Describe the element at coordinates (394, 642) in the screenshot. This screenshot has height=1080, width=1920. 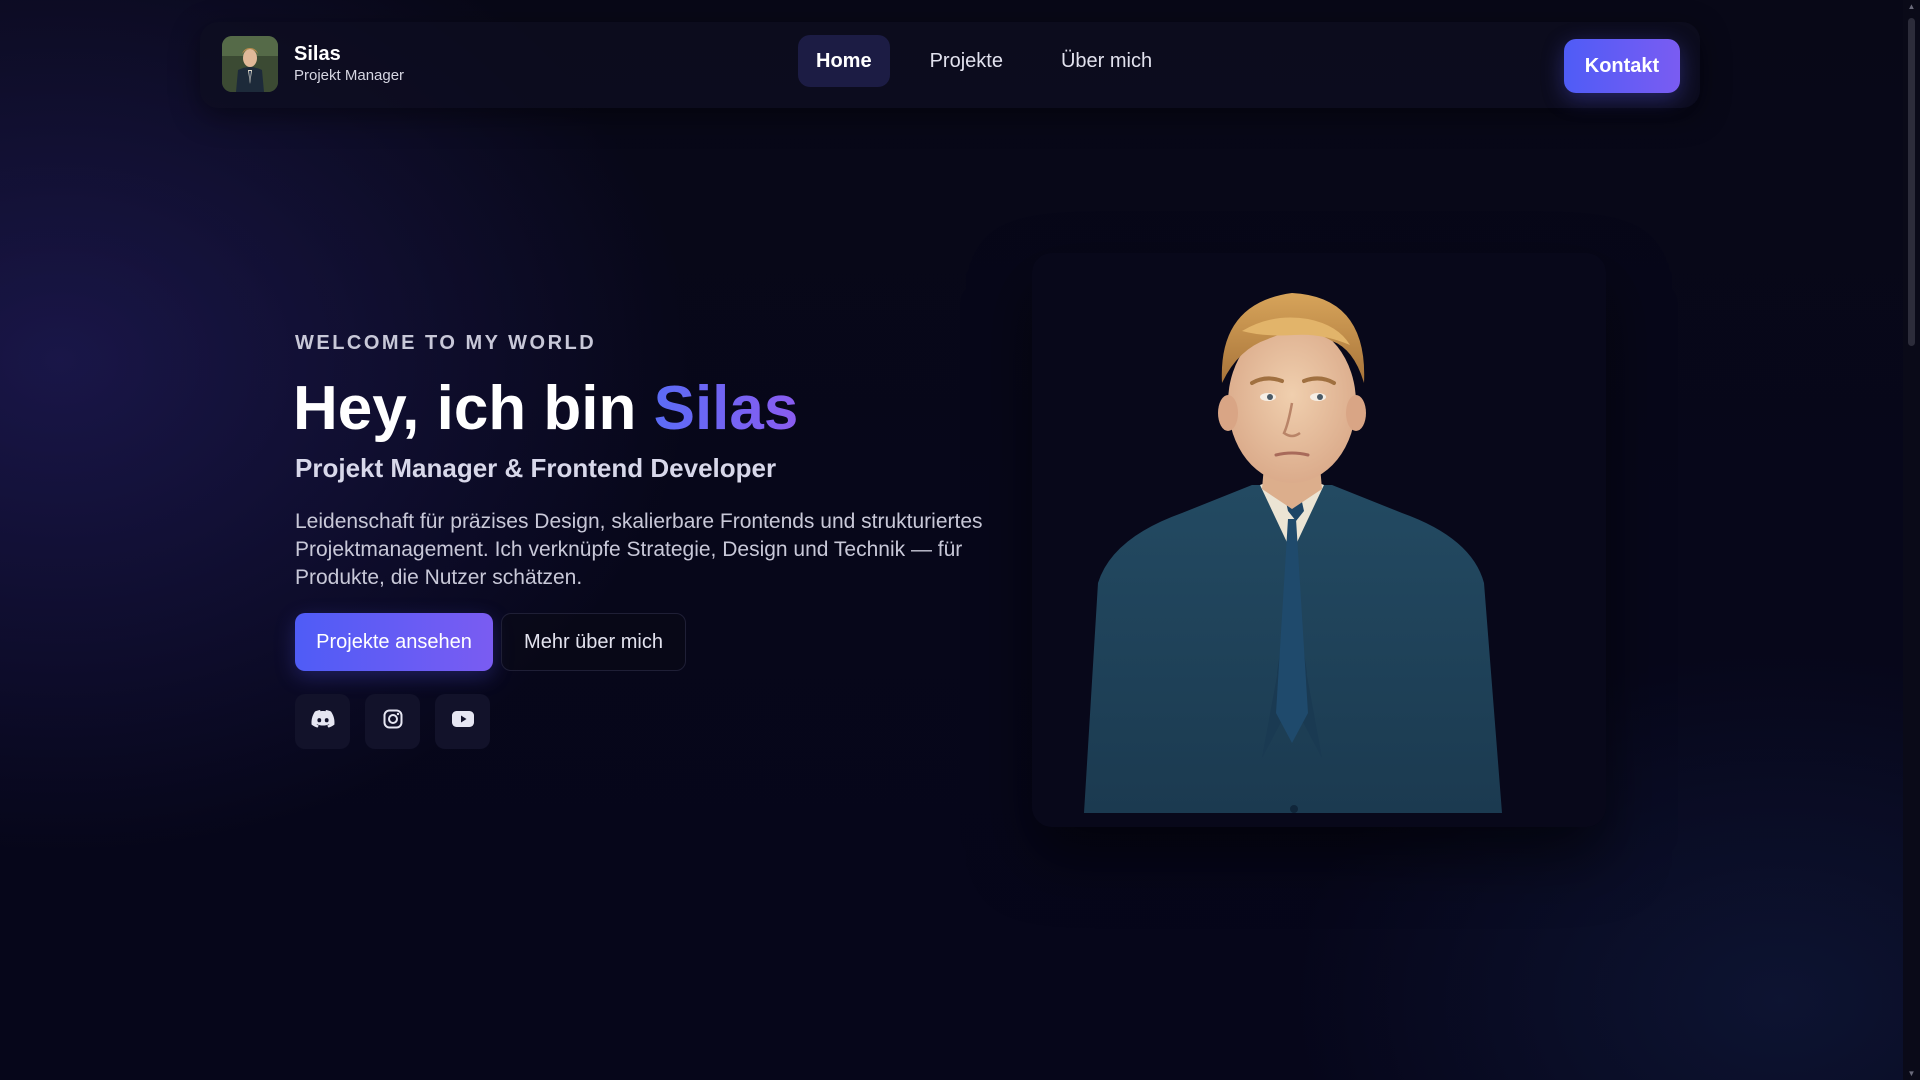
I see `view-projects-button: Projekte ansehen` at that location.